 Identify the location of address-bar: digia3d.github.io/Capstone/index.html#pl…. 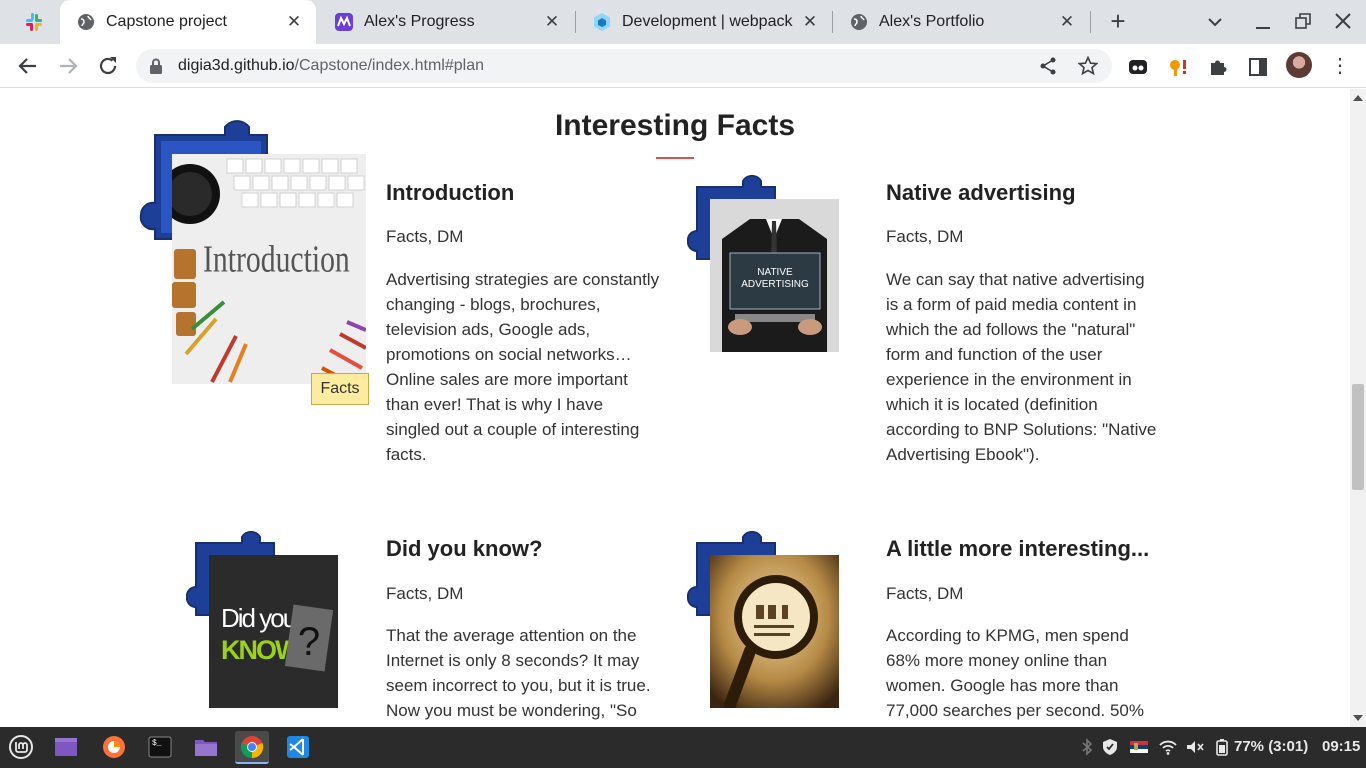
(624, 66).